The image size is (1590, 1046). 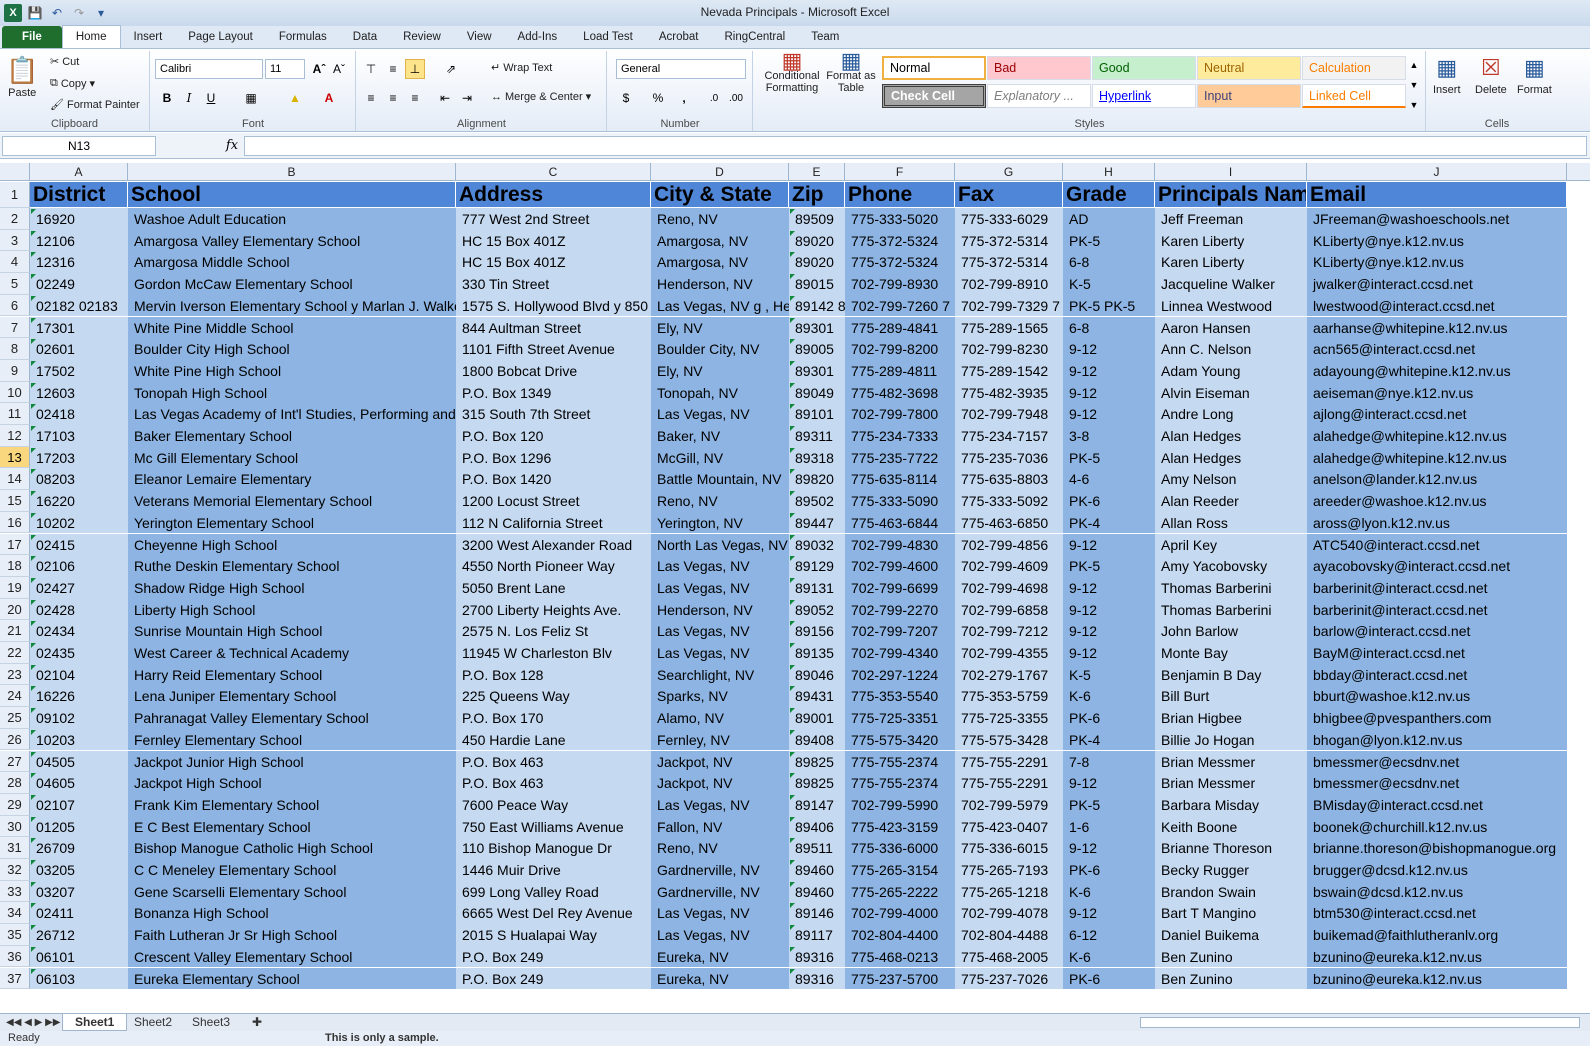 I want to click on table-cell: Adam Young, so click(x=1231, y=370).